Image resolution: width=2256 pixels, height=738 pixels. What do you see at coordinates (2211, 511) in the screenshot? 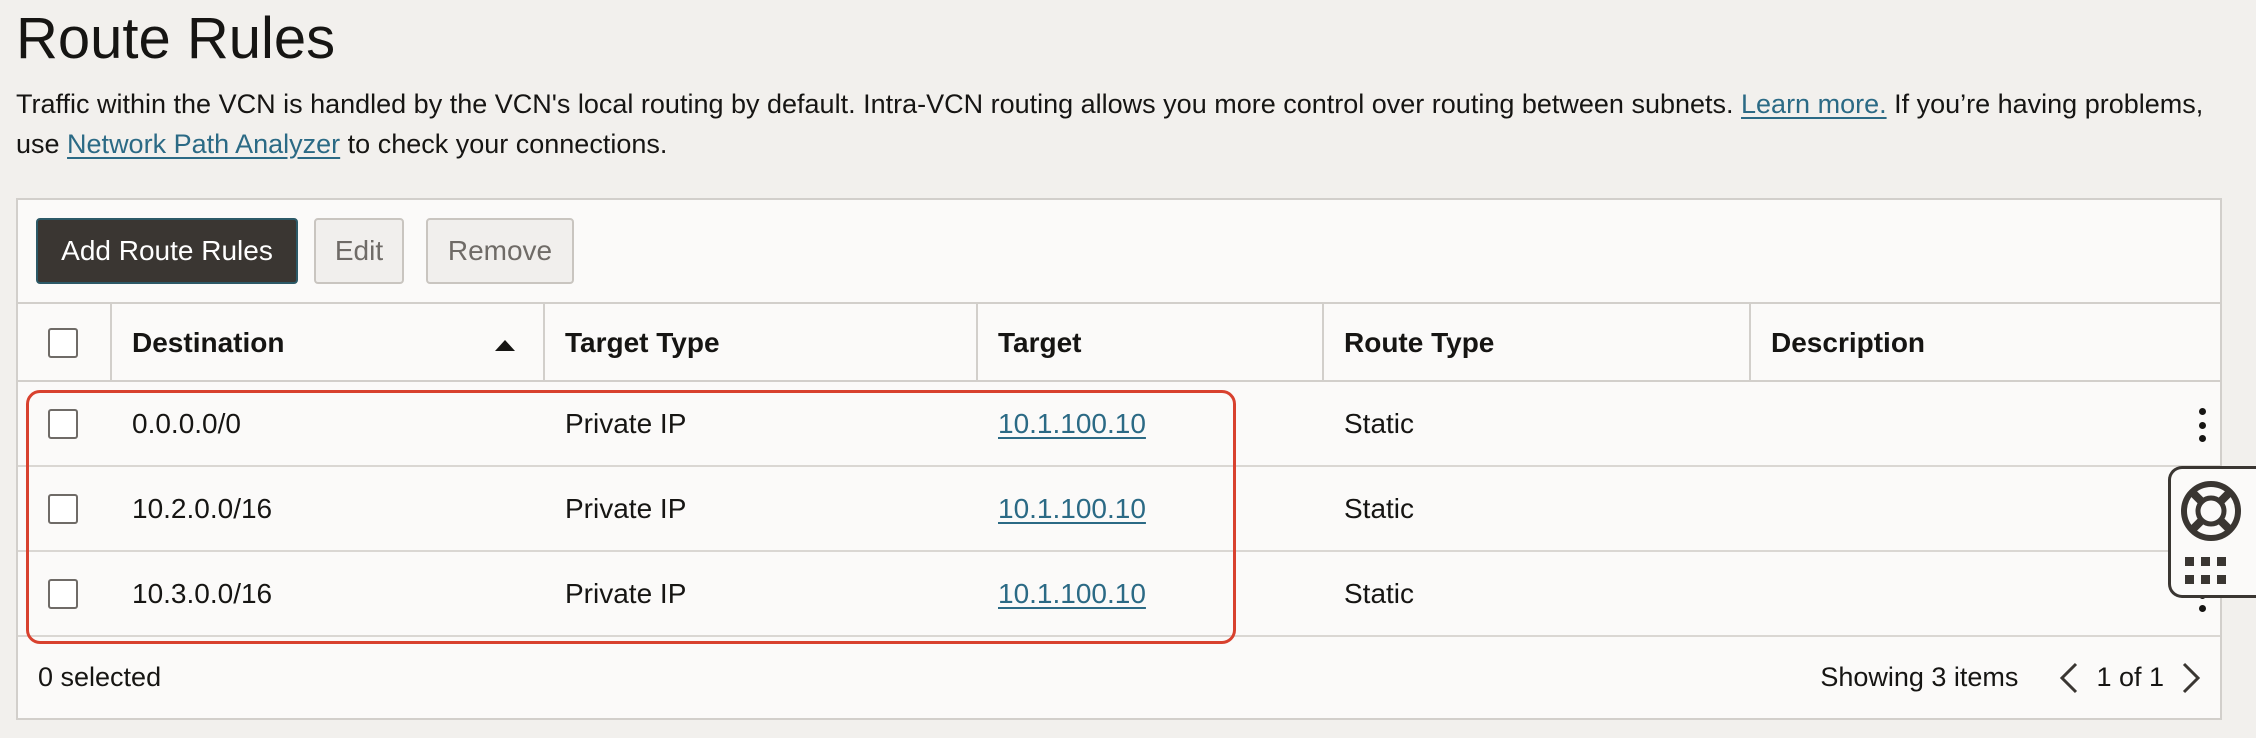
I see `lifebuoy-icon` at bounding box center [2211, 511].